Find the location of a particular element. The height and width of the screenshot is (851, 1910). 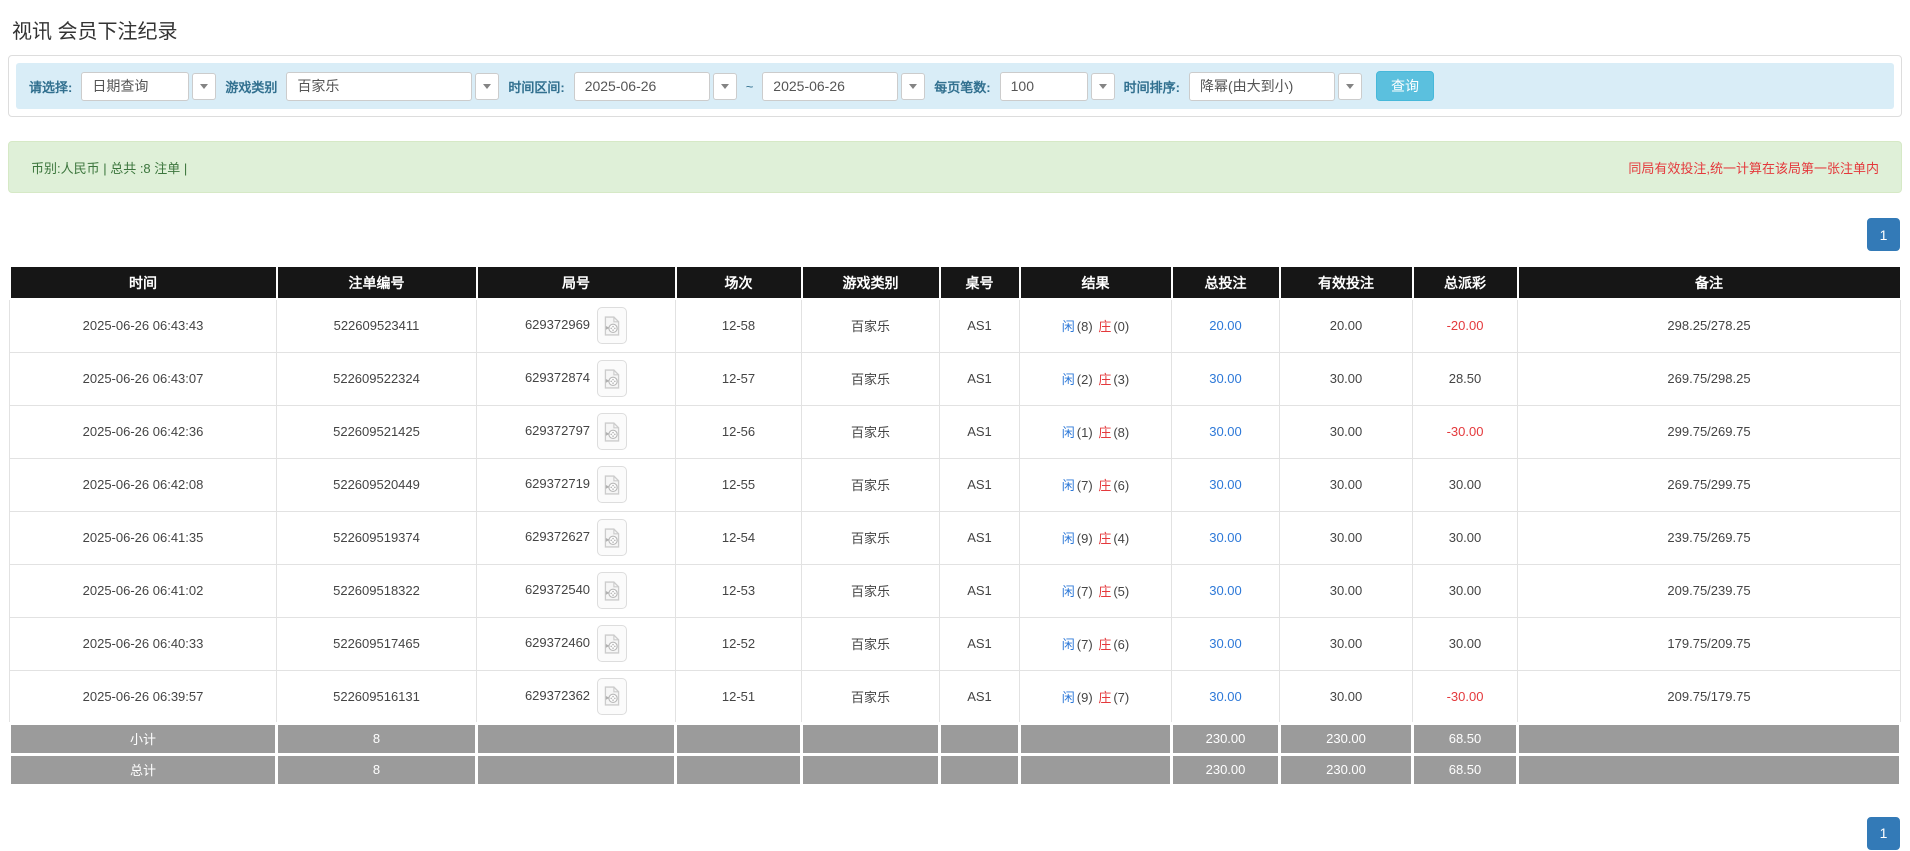

total-valid-bet: 230.00 is located at coordinates (1346, 769).